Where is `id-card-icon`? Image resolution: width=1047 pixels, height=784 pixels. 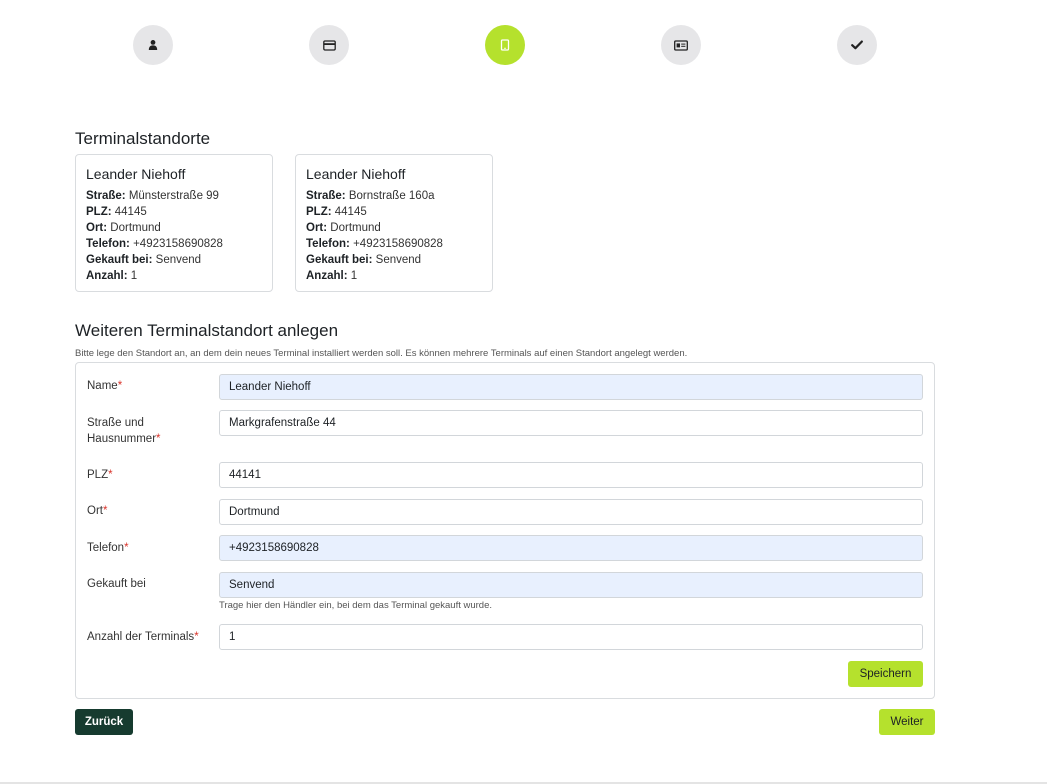
id-card-icon is located at coordinates (681, 45).